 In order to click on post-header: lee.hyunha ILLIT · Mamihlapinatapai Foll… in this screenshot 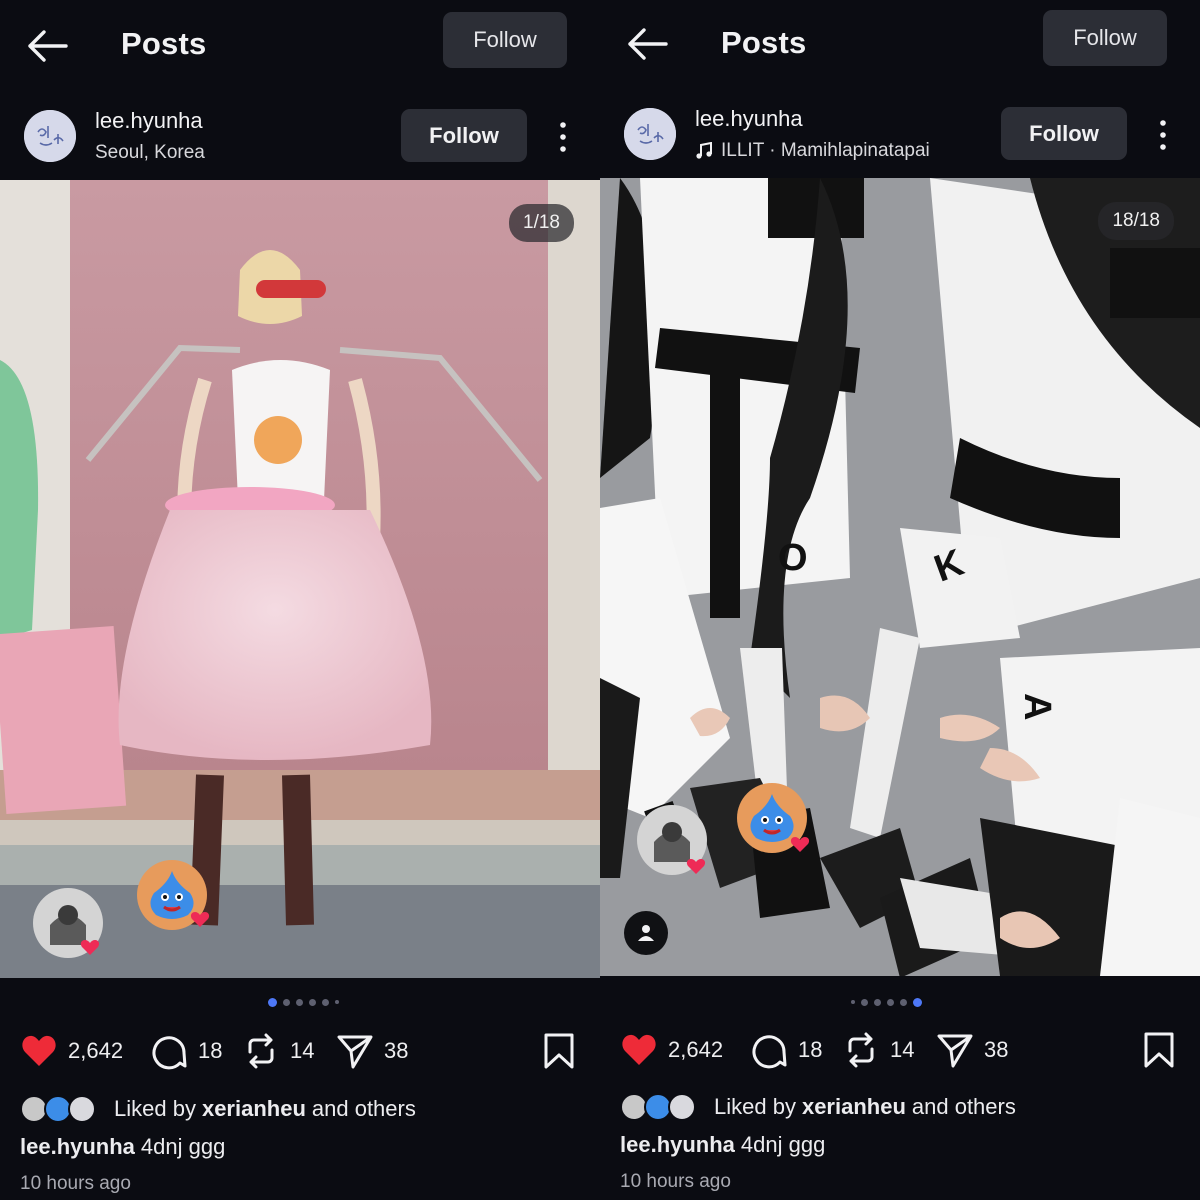, I will do `click(900, 135)`.